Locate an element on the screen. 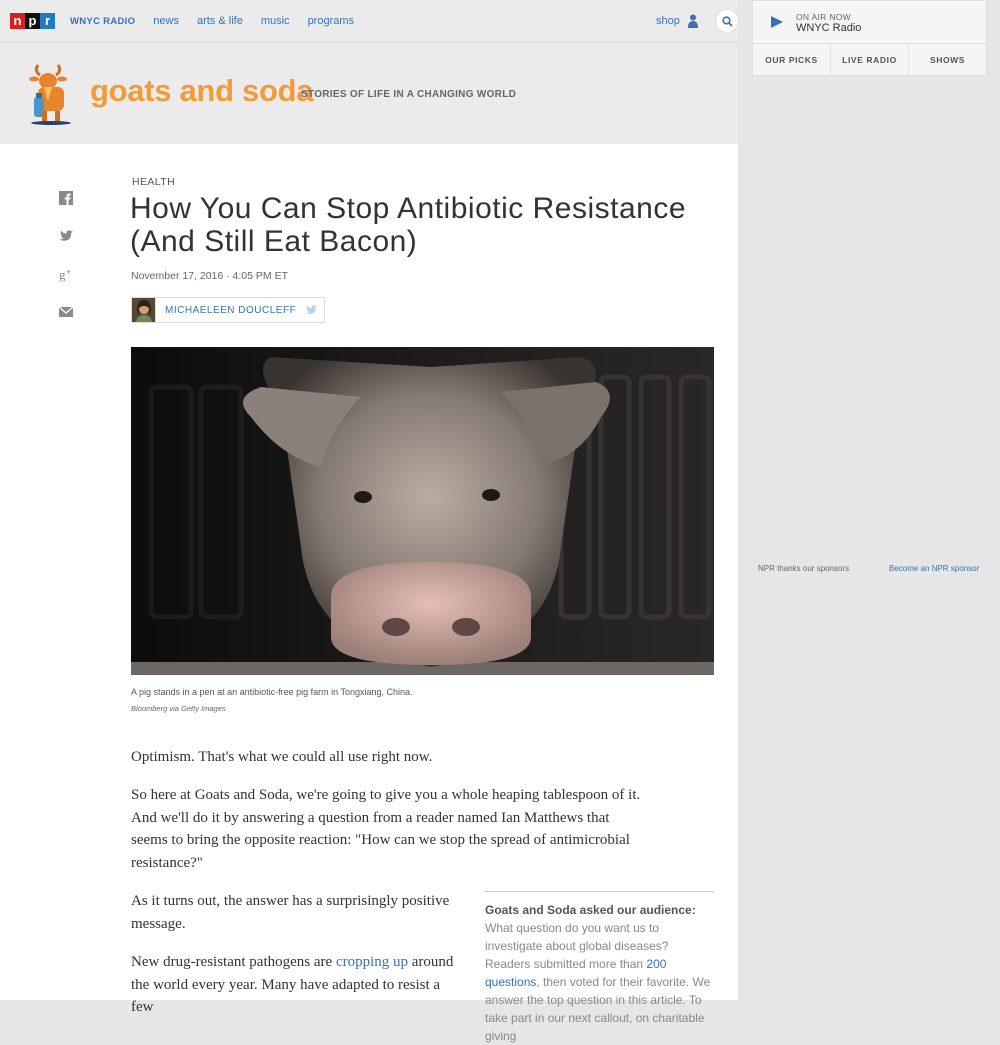  npr-logo: n p r is located at coordinates (32, 21).